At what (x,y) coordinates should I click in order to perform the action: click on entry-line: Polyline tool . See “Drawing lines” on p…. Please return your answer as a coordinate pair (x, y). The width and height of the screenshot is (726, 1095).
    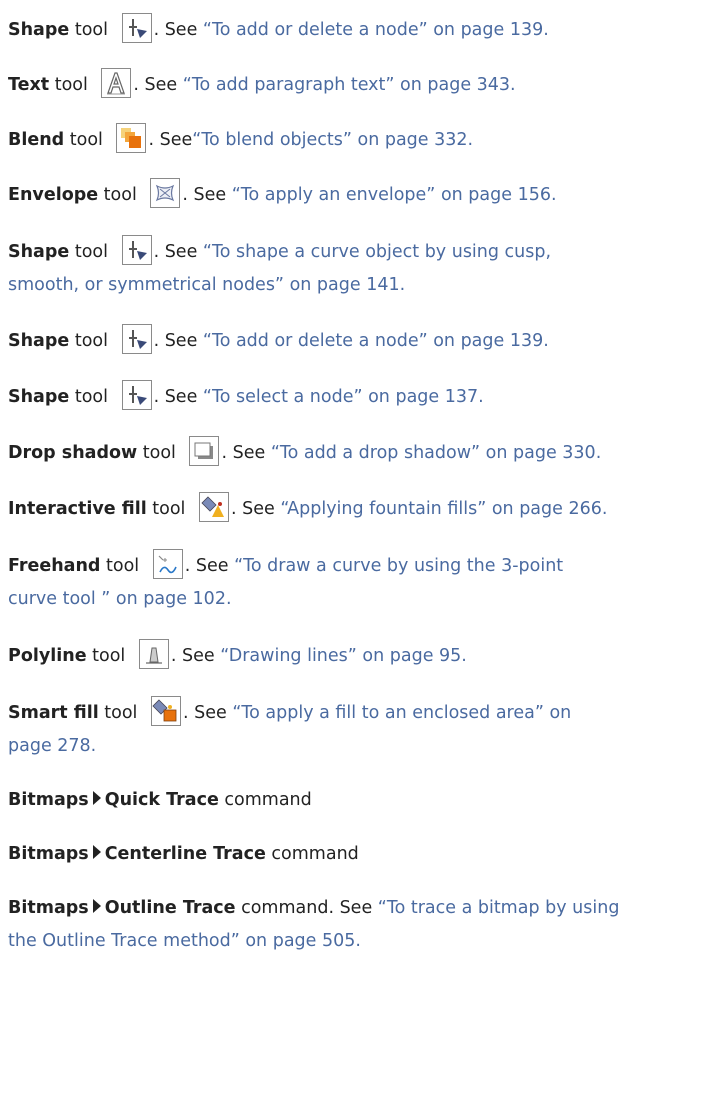
    Looking at the image, I should click on (364, 656).